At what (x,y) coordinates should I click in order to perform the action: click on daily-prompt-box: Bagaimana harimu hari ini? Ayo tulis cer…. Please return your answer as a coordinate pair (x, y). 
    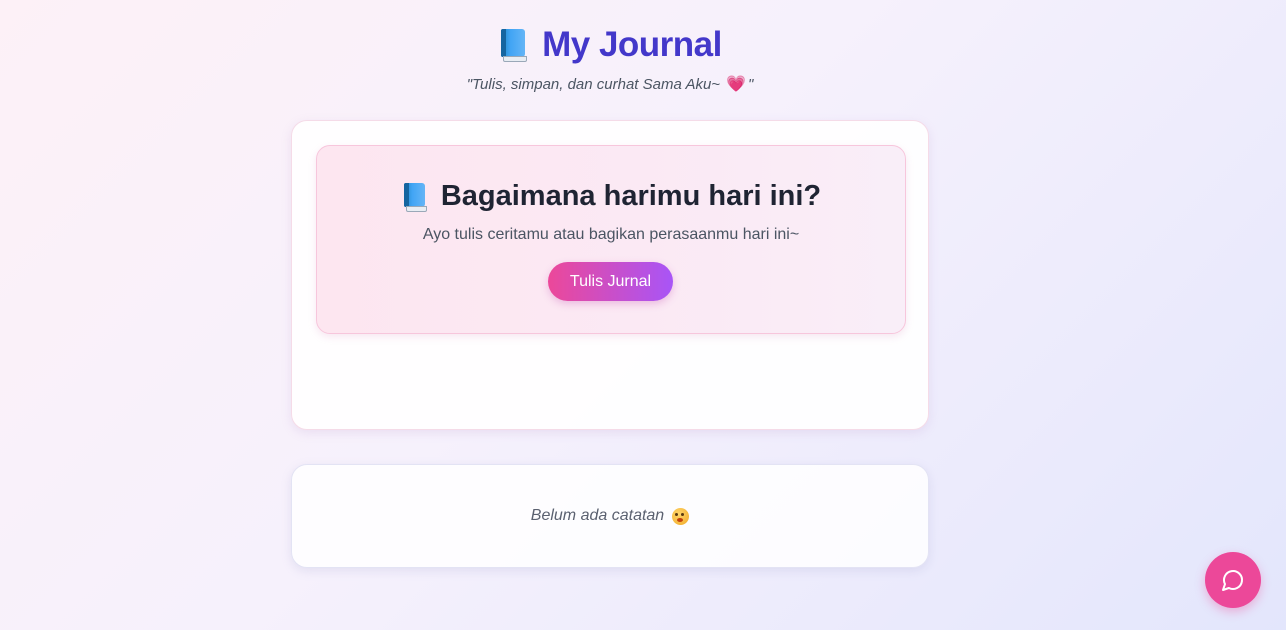
    Looking at the image, I should click on (611, 239).